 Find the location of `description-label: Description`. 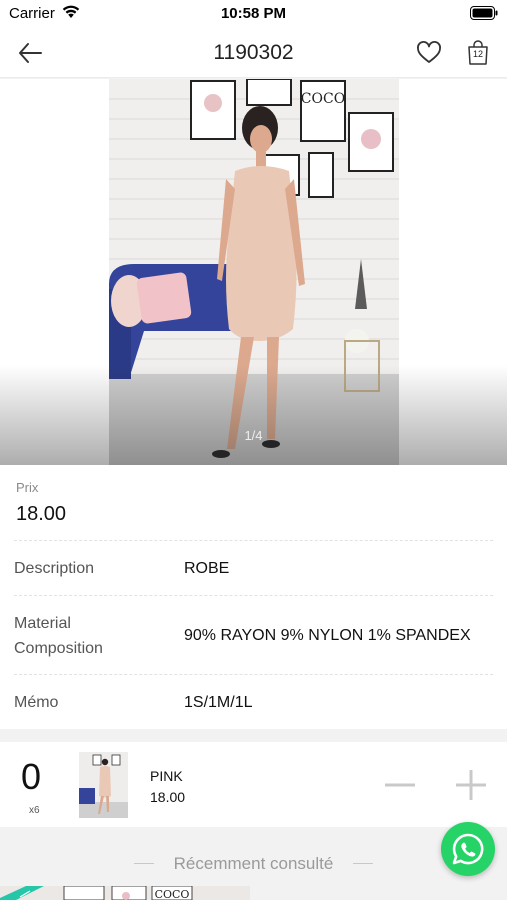

description-label: Description is located at coordinates (54, 568).